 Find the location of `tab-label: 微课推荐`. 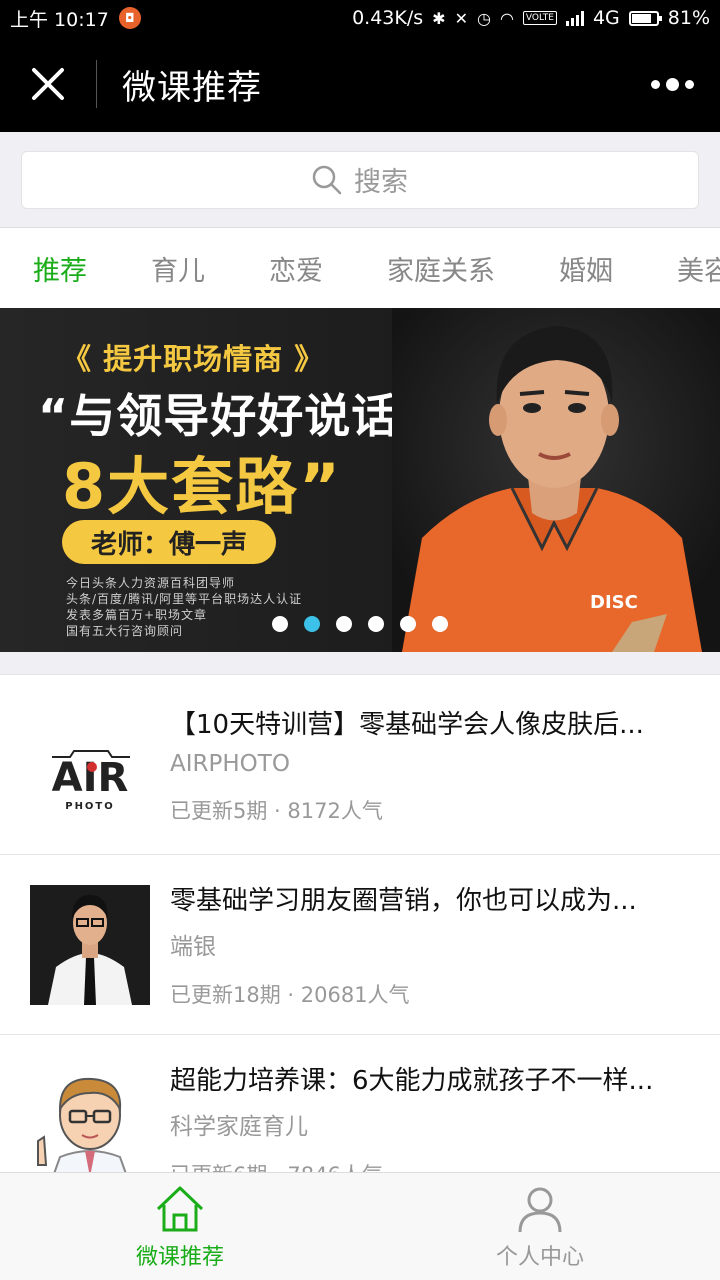

tab-label: 微课推荐 is located at coordinates (179, 1257).